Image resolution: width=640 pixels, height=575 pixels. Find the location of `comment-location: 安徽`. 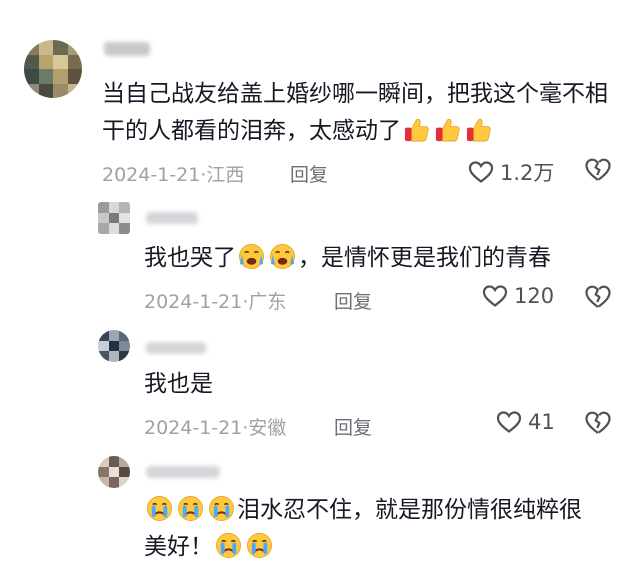

comment-location: 安徽 is located at coordinates (267, 428).